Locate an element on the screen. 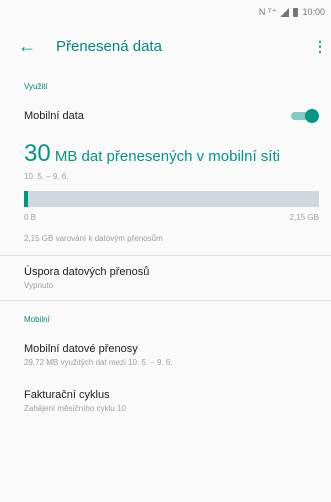  toggle-thumb is located at coordinates (312, 116).